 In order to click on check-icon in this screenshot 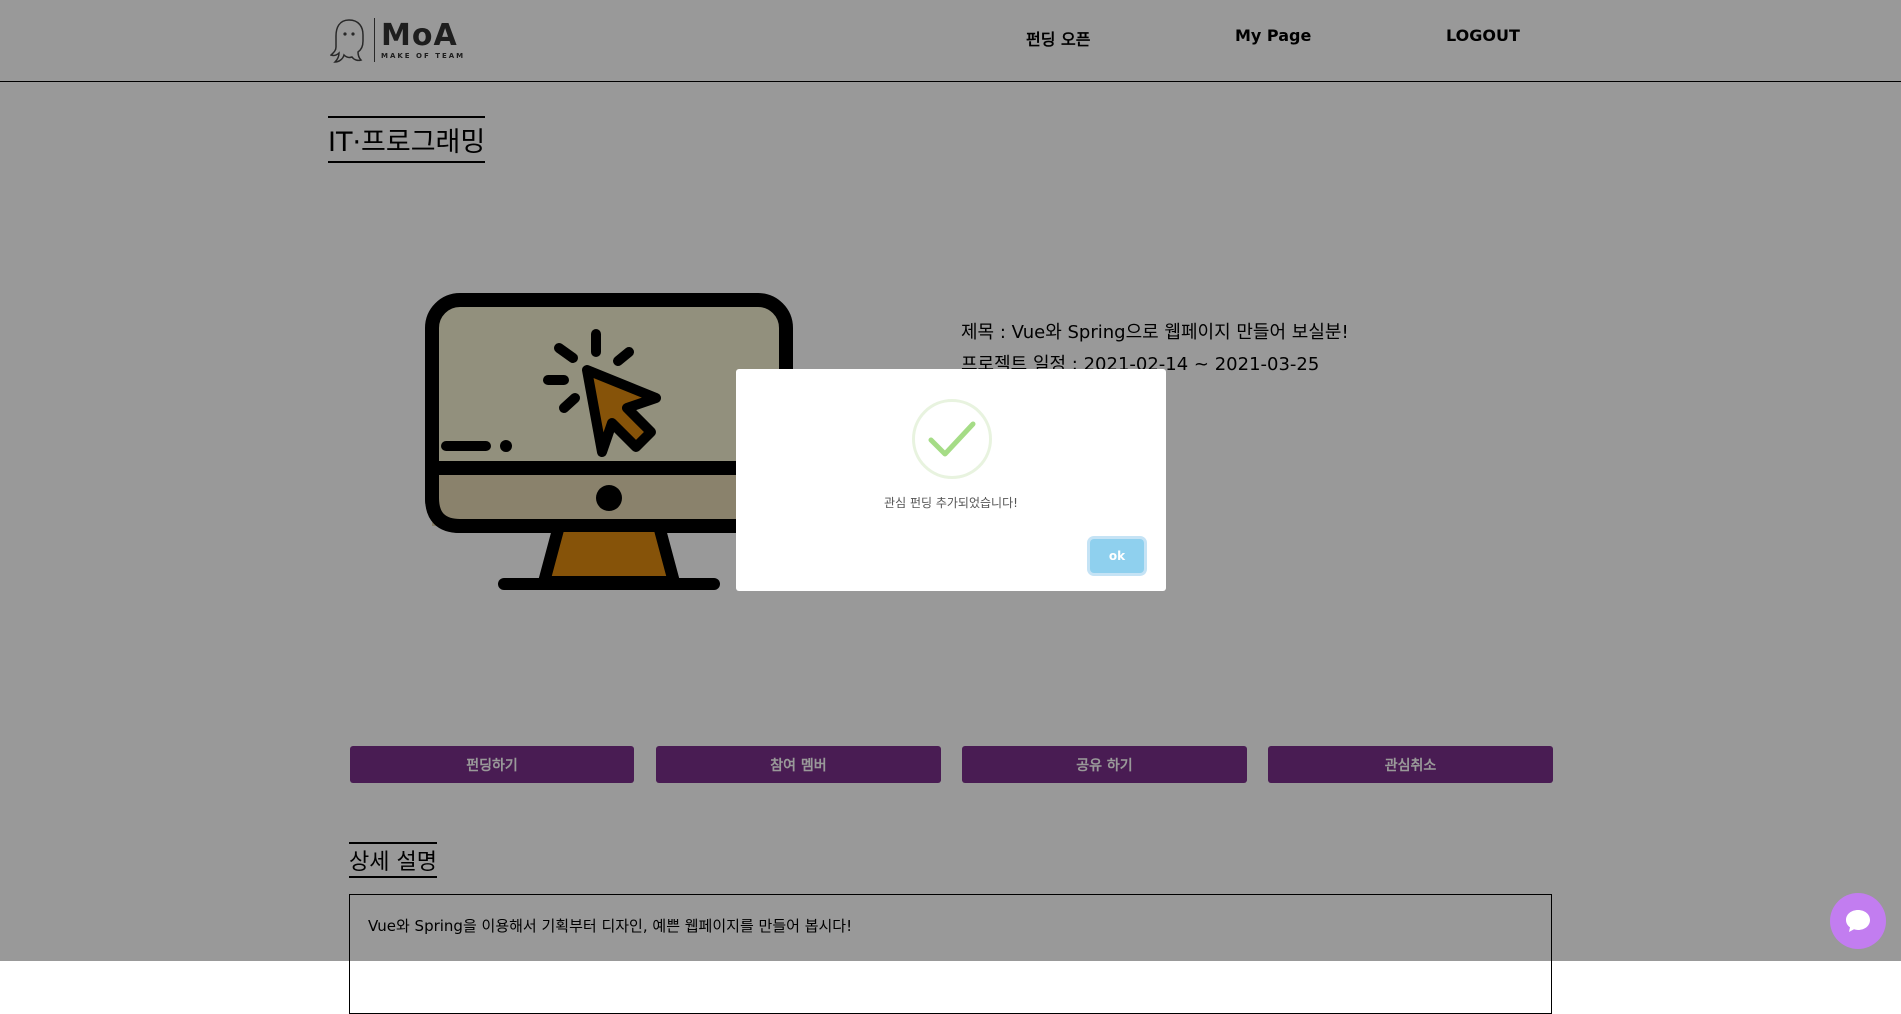, I will do `click(952, 439)`.